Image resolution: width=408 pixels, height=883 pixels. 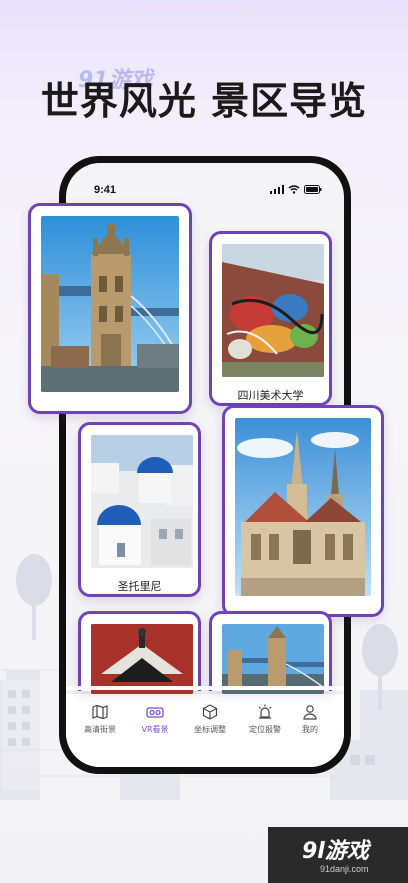 I want to click on tab-label: VR看景, so click(x=155, y=729).